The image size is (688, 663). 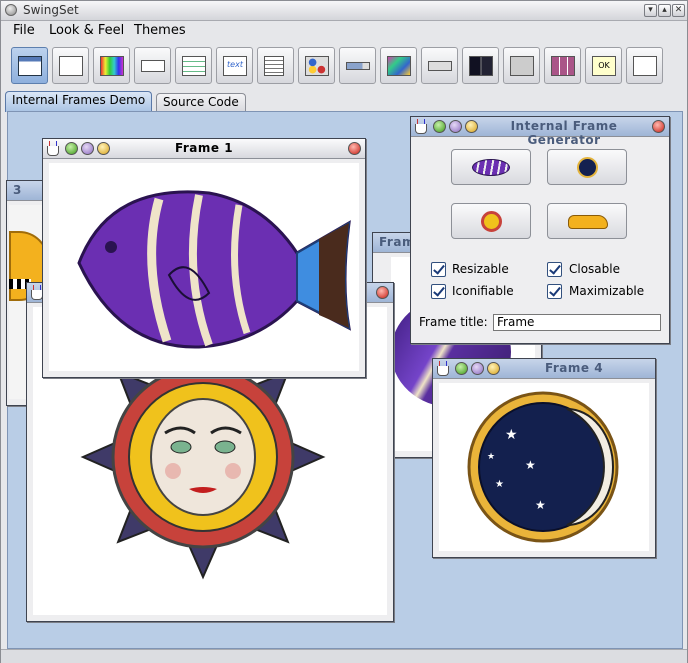 I want to click on table-icon, so click(x=563, y=66).